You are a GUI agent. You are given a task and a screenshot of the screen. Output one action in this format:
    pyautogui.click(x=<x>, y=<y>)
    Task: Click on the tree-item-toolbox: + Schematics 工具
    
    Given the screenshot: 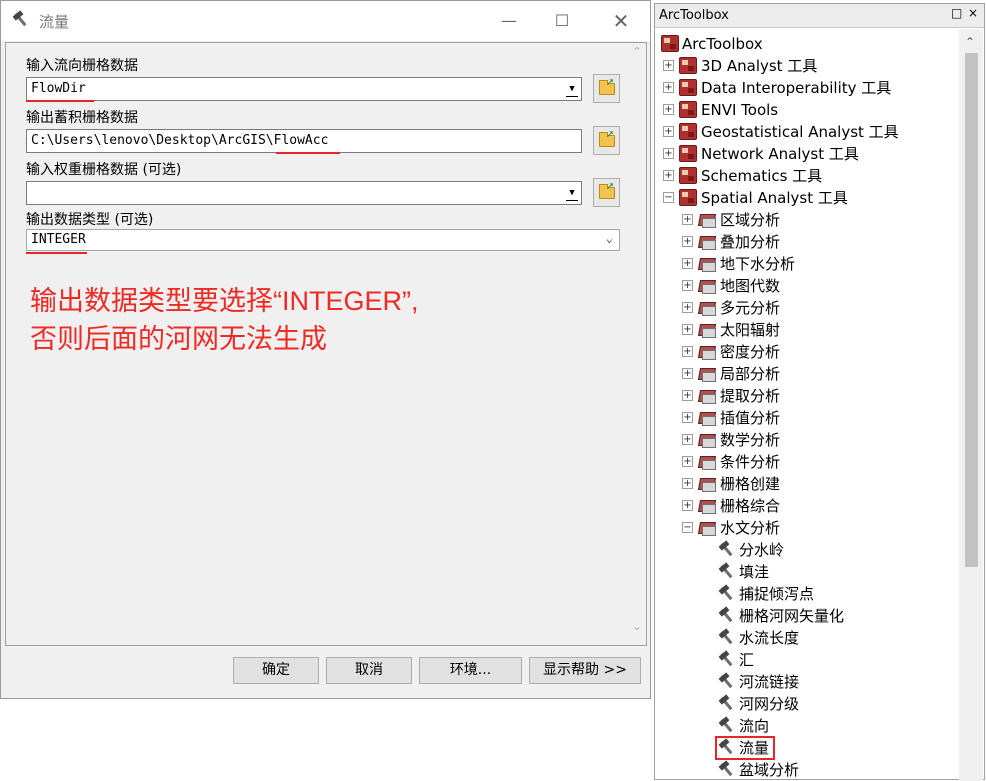 What is the action you would take?
    pyautogui.click(x=805, y=176)
    